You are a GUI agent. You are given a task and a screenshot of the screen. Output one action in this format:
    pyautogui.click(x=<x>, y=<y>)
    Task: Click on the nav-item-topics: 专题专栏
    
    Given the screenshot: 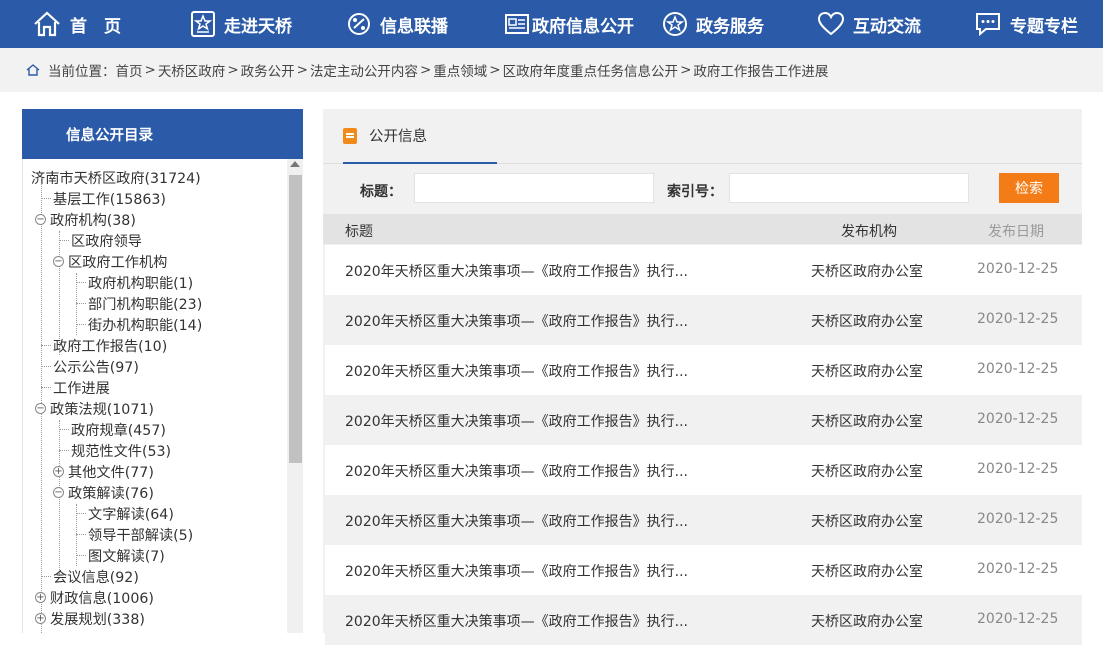 What is the action you would take?
    pyautogui.click(x=1026, y=24)
    